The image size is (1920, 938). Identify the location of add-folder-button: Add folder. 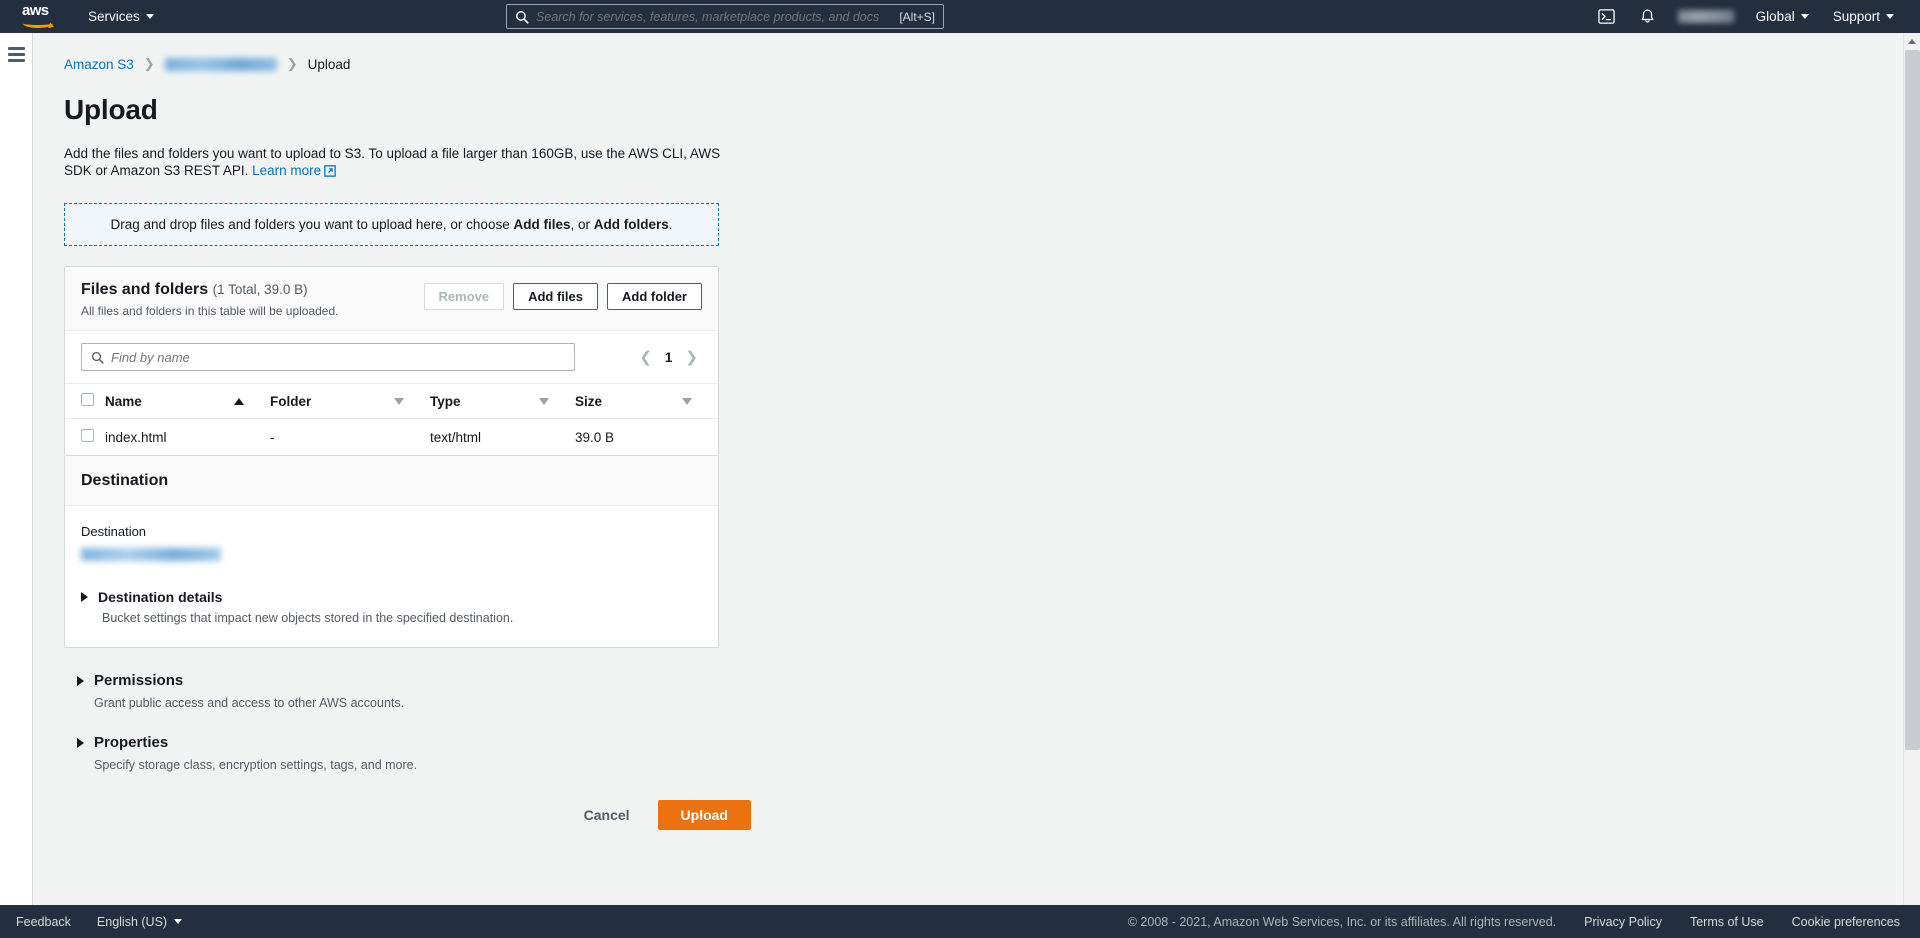
(654, 296).